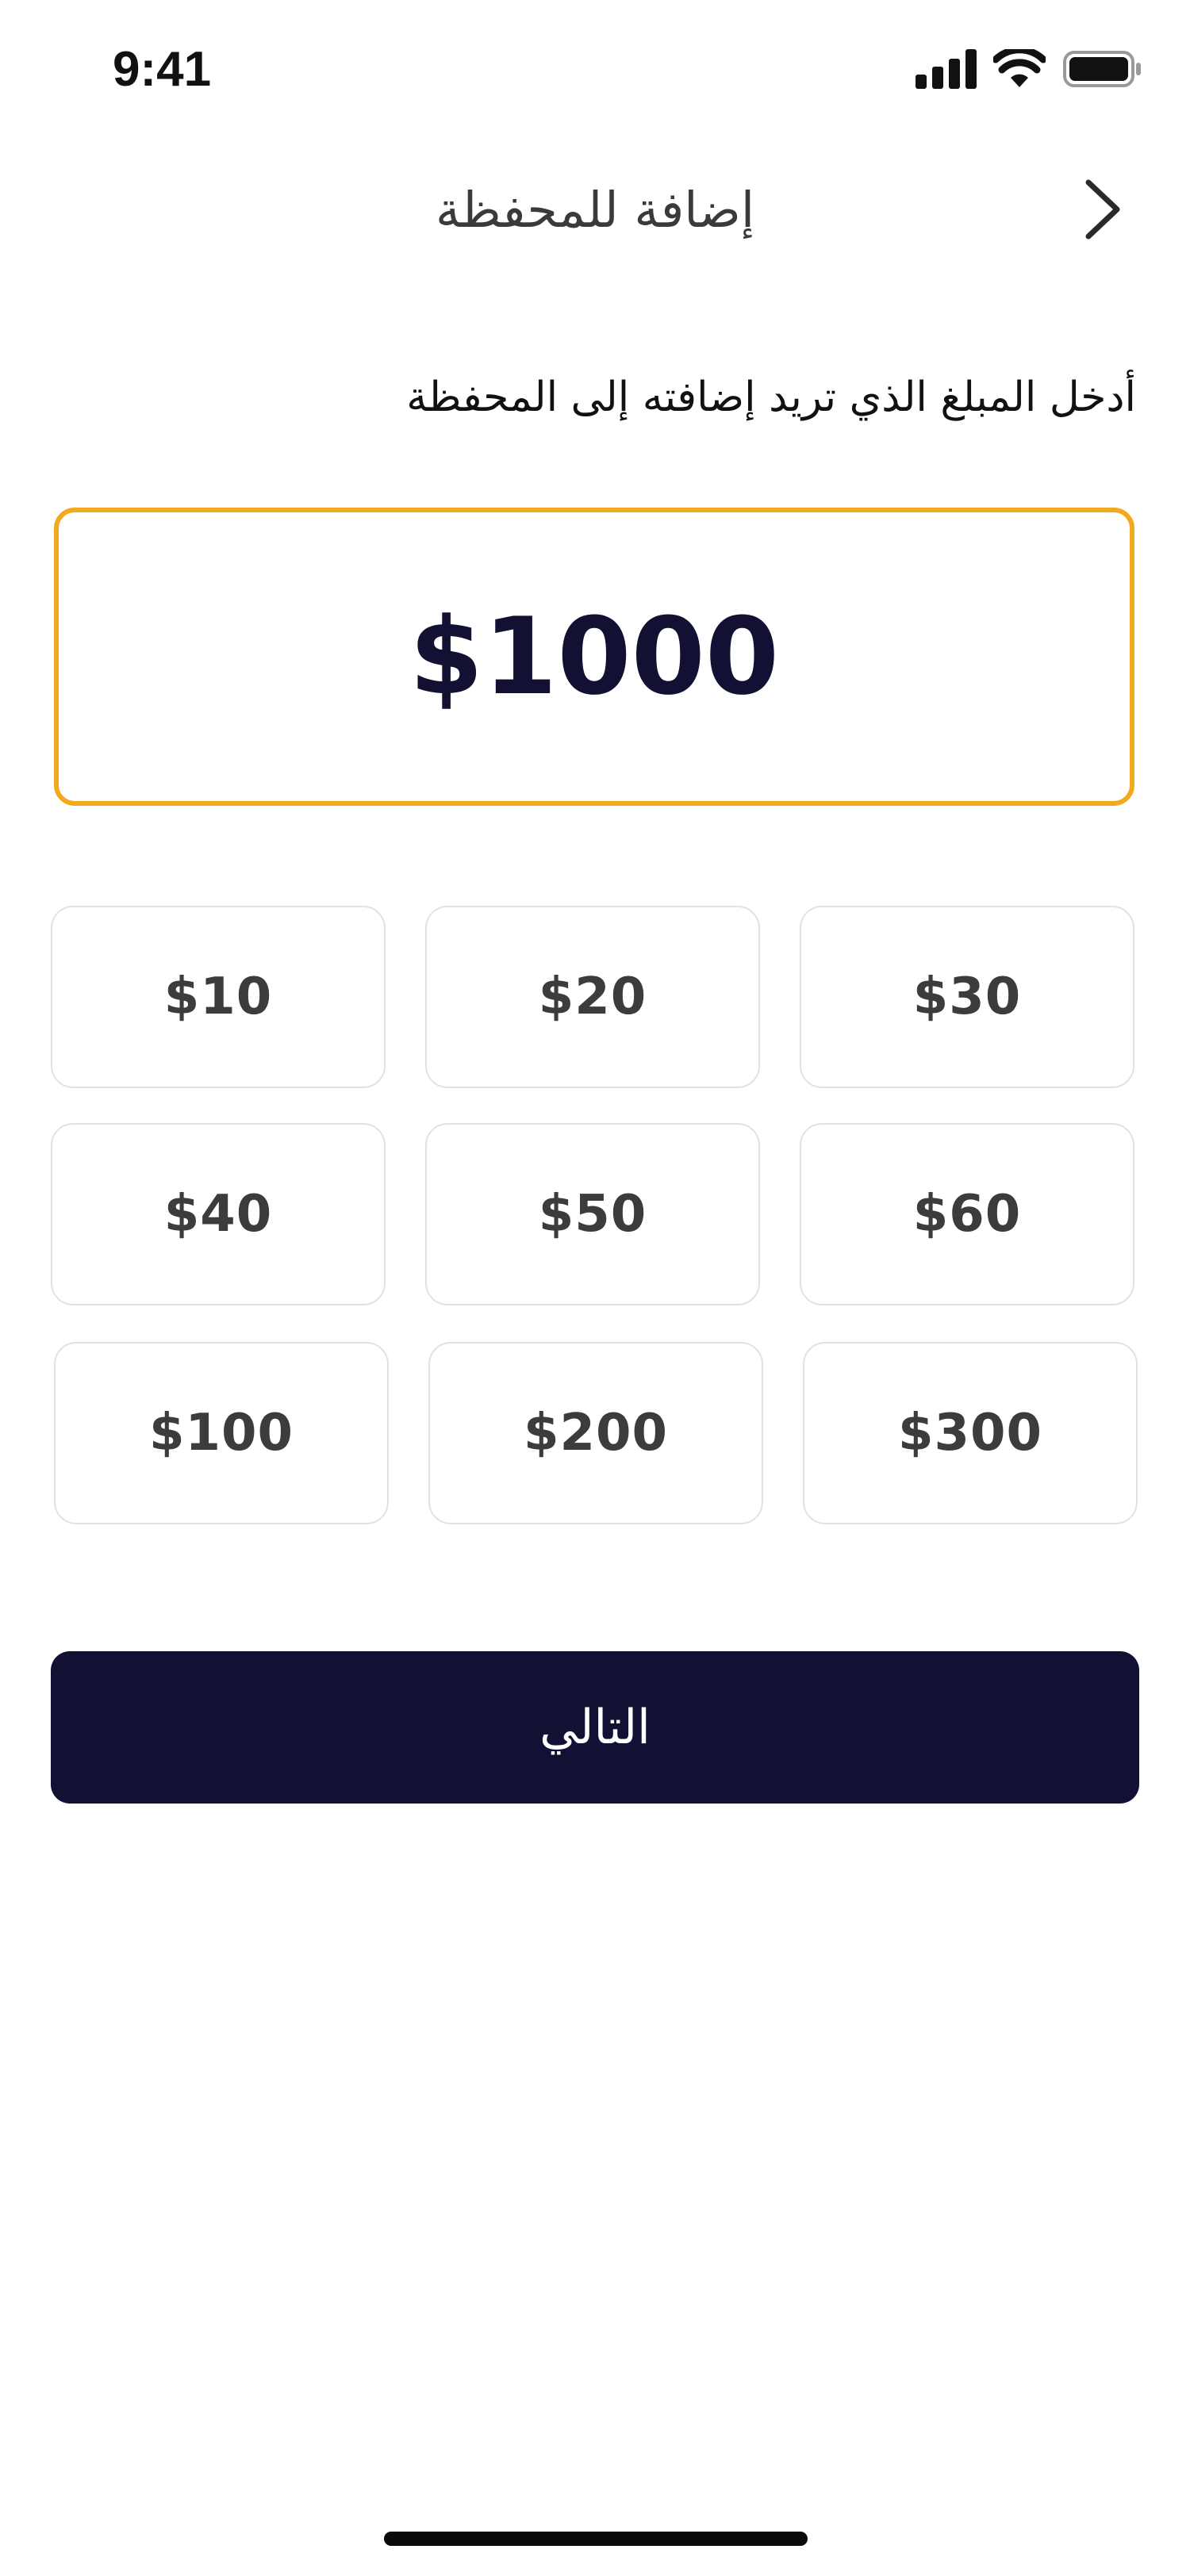 The width and height of the screenshot is (1190, 2576). I want to click on preset-button: $10, so click(218, 997).